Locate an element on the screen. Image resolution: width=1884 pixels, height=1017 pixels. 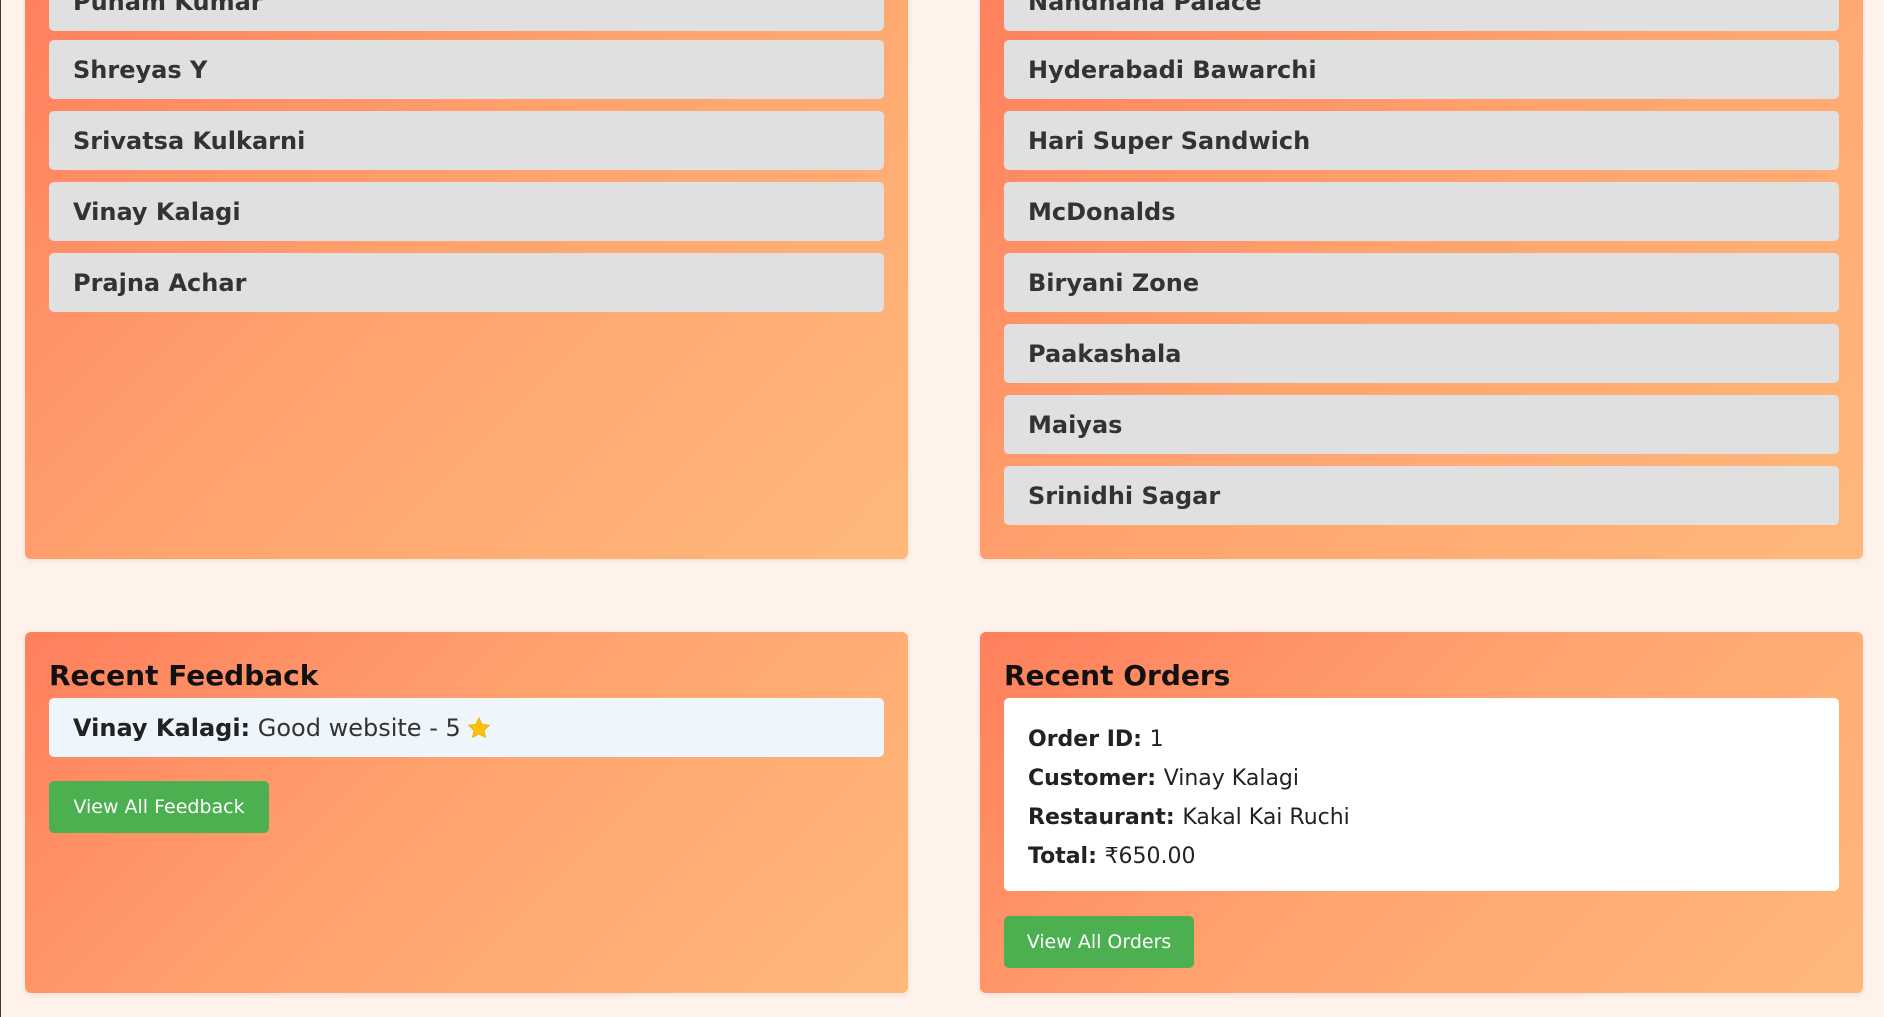
restaurant-item: Hari Super Sandwich is located at coordinates (1421, 140).